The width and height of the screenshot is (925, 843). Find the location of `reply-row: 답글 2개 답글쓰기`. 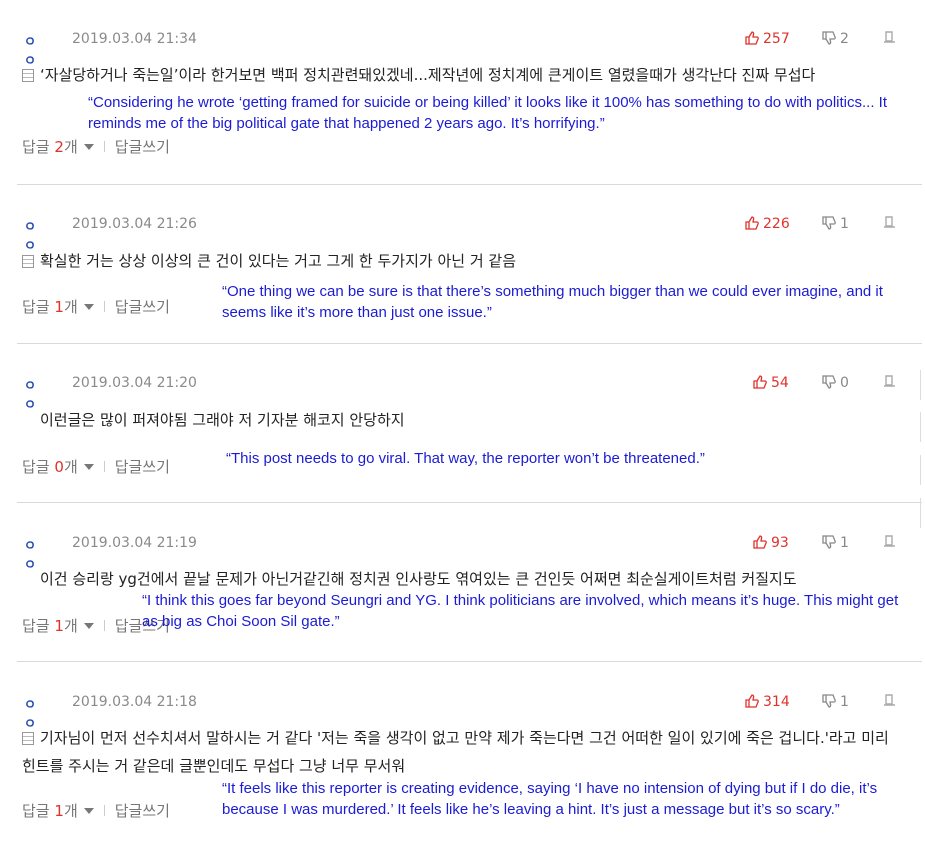

reply-row: 답글 2개 답글쓰기 is located at coordinates (96, 146).